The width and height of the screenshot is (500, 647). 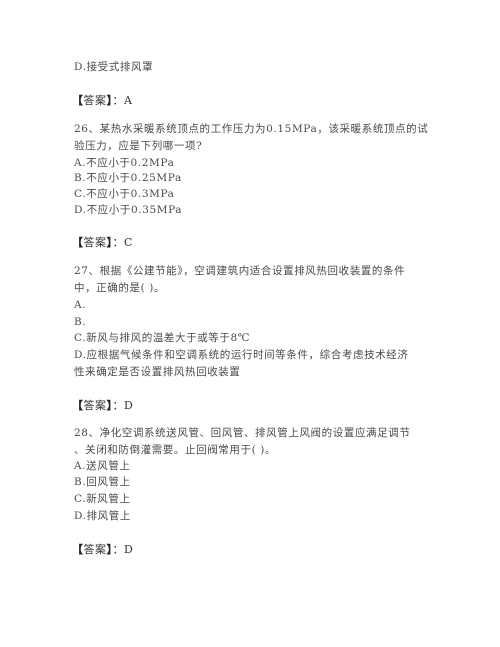 I want to click on option-c: C.新风管上, so click(x=102, y=499).